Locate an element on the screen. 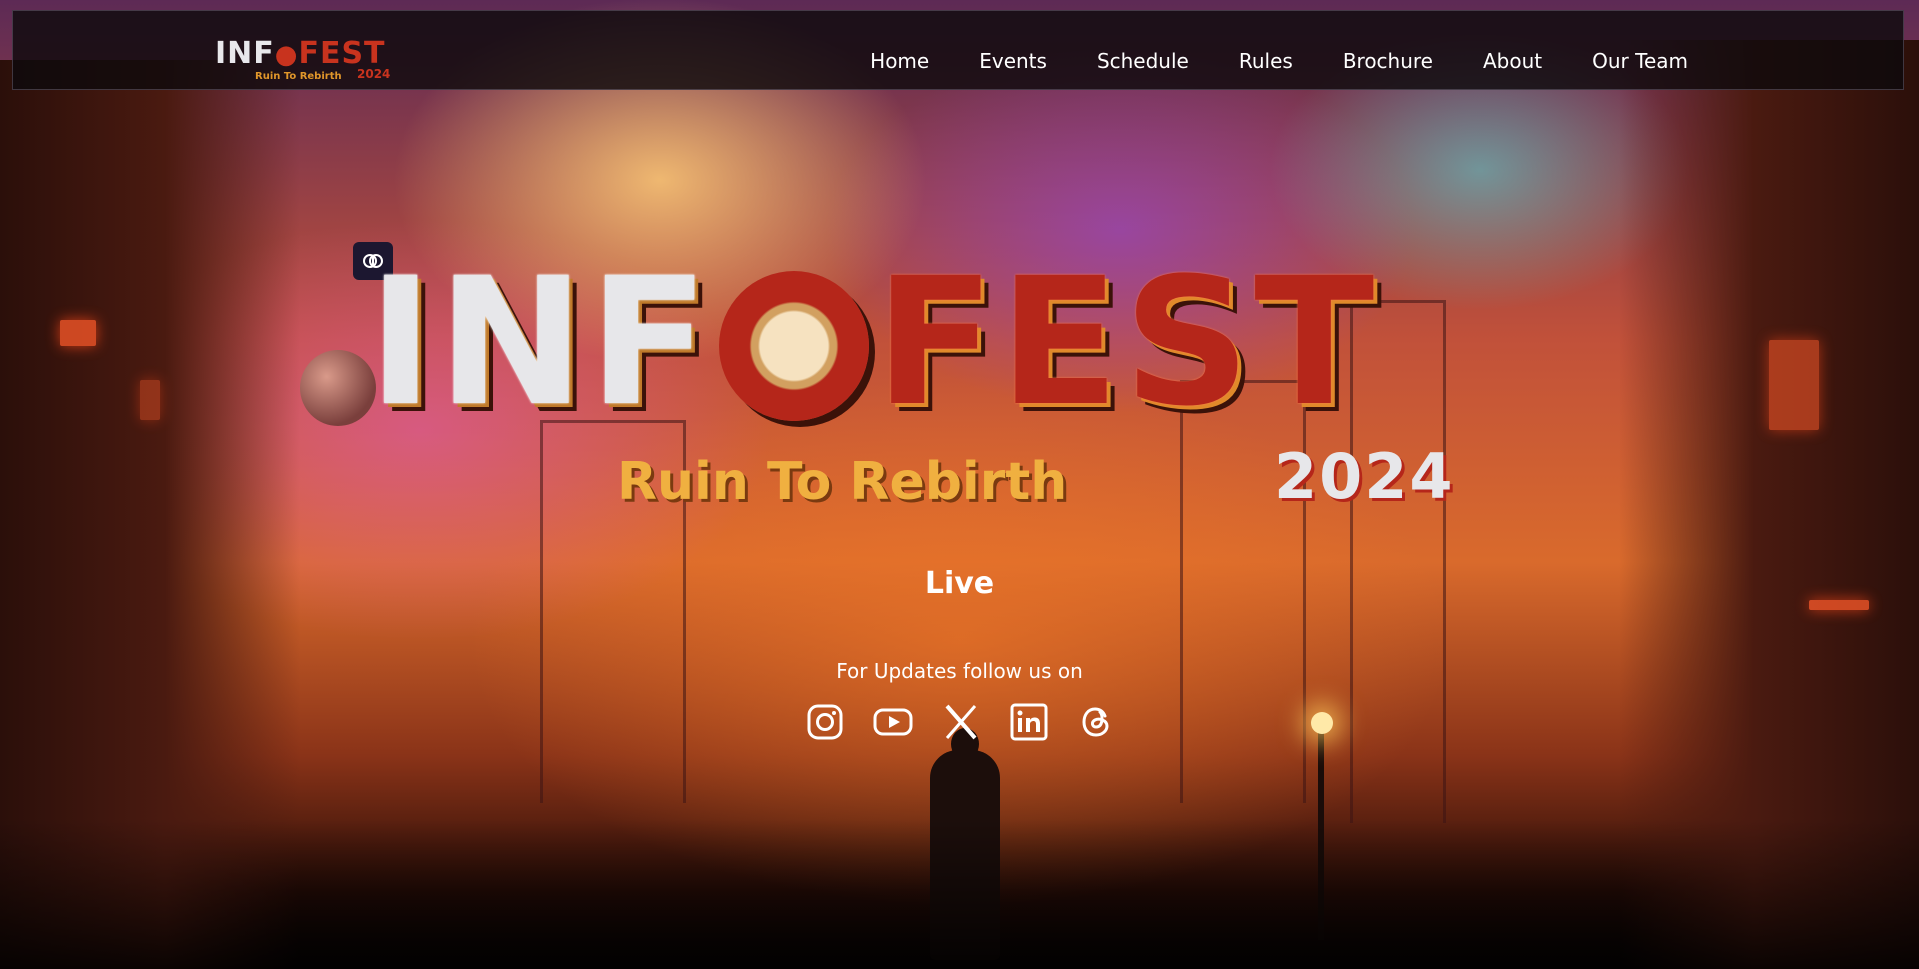 Image resolution: width=1919 pixels, height=969 pixels. youtube-link is located at coordinates (893, 722).